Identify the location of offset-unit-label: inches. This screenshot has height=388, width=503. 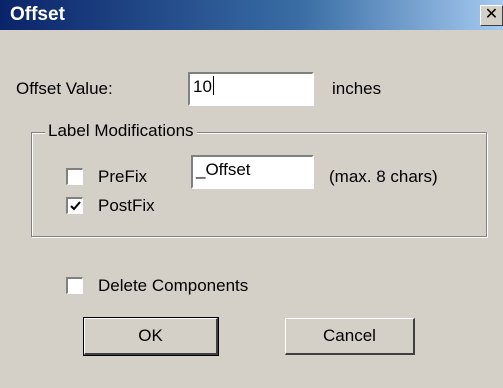
(357, 88).